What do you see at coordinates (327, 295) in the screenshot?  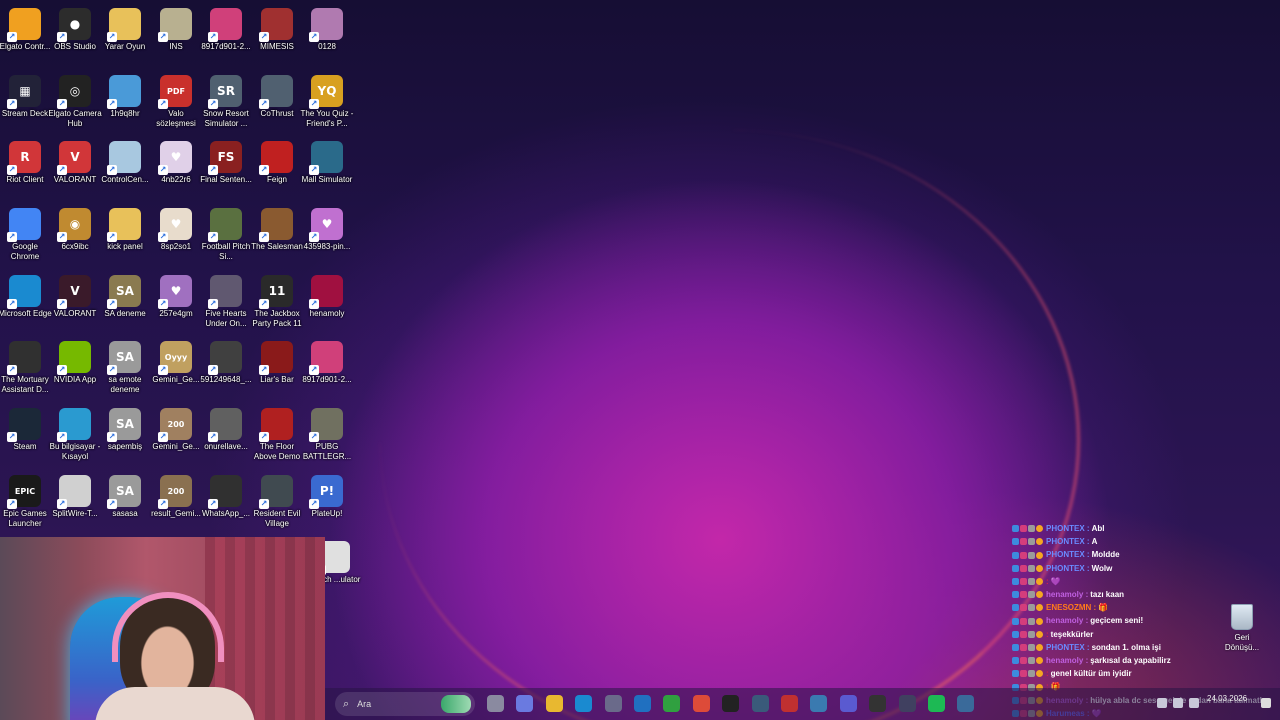 I see `desktop-icon: ↗ henamoly` at bounding box center [327, 295].